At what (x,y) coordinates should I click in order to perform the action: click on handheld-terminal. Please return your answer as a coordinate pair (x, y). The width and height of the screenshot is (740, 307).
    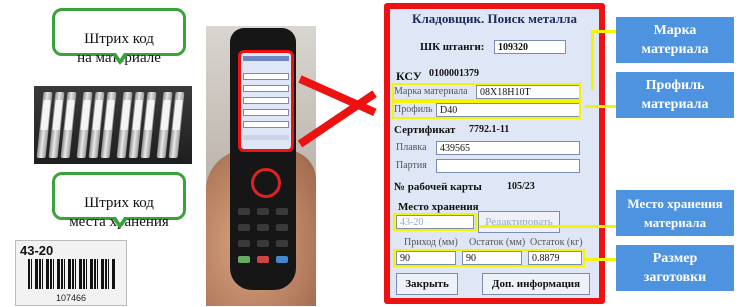
    Looking at the image, I should click on (263, 159).